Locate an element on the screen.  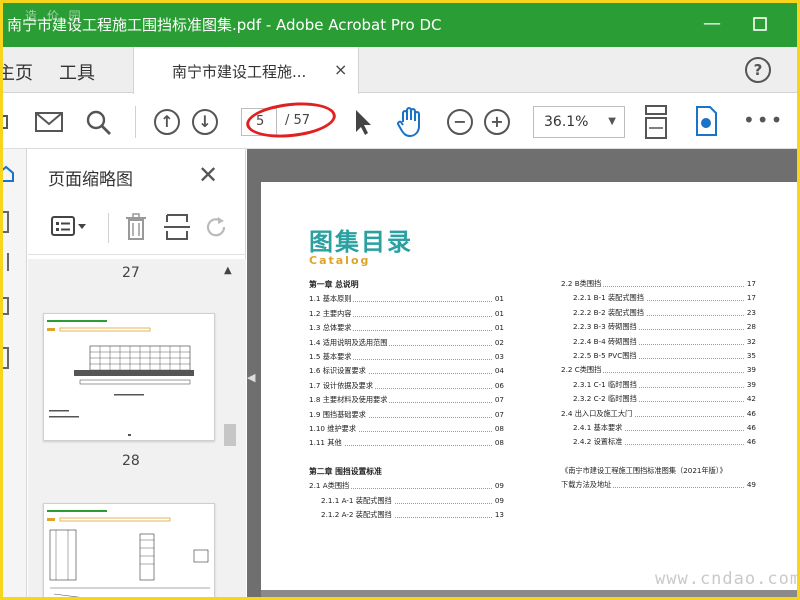
toc-entry: 2.3.1 C-1 临时围挡 39 is located at coordinates (658, 385).